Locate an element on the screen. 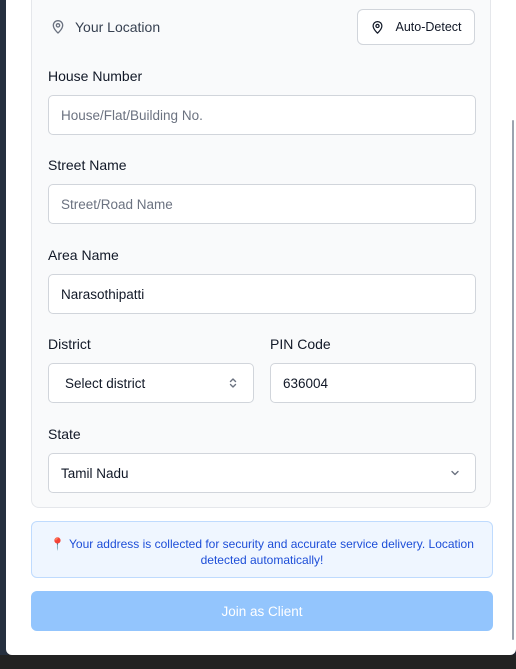 This screenshot has width=516, height=669. join-as-client-button: Join as Client is located at coordinates (262, 611).